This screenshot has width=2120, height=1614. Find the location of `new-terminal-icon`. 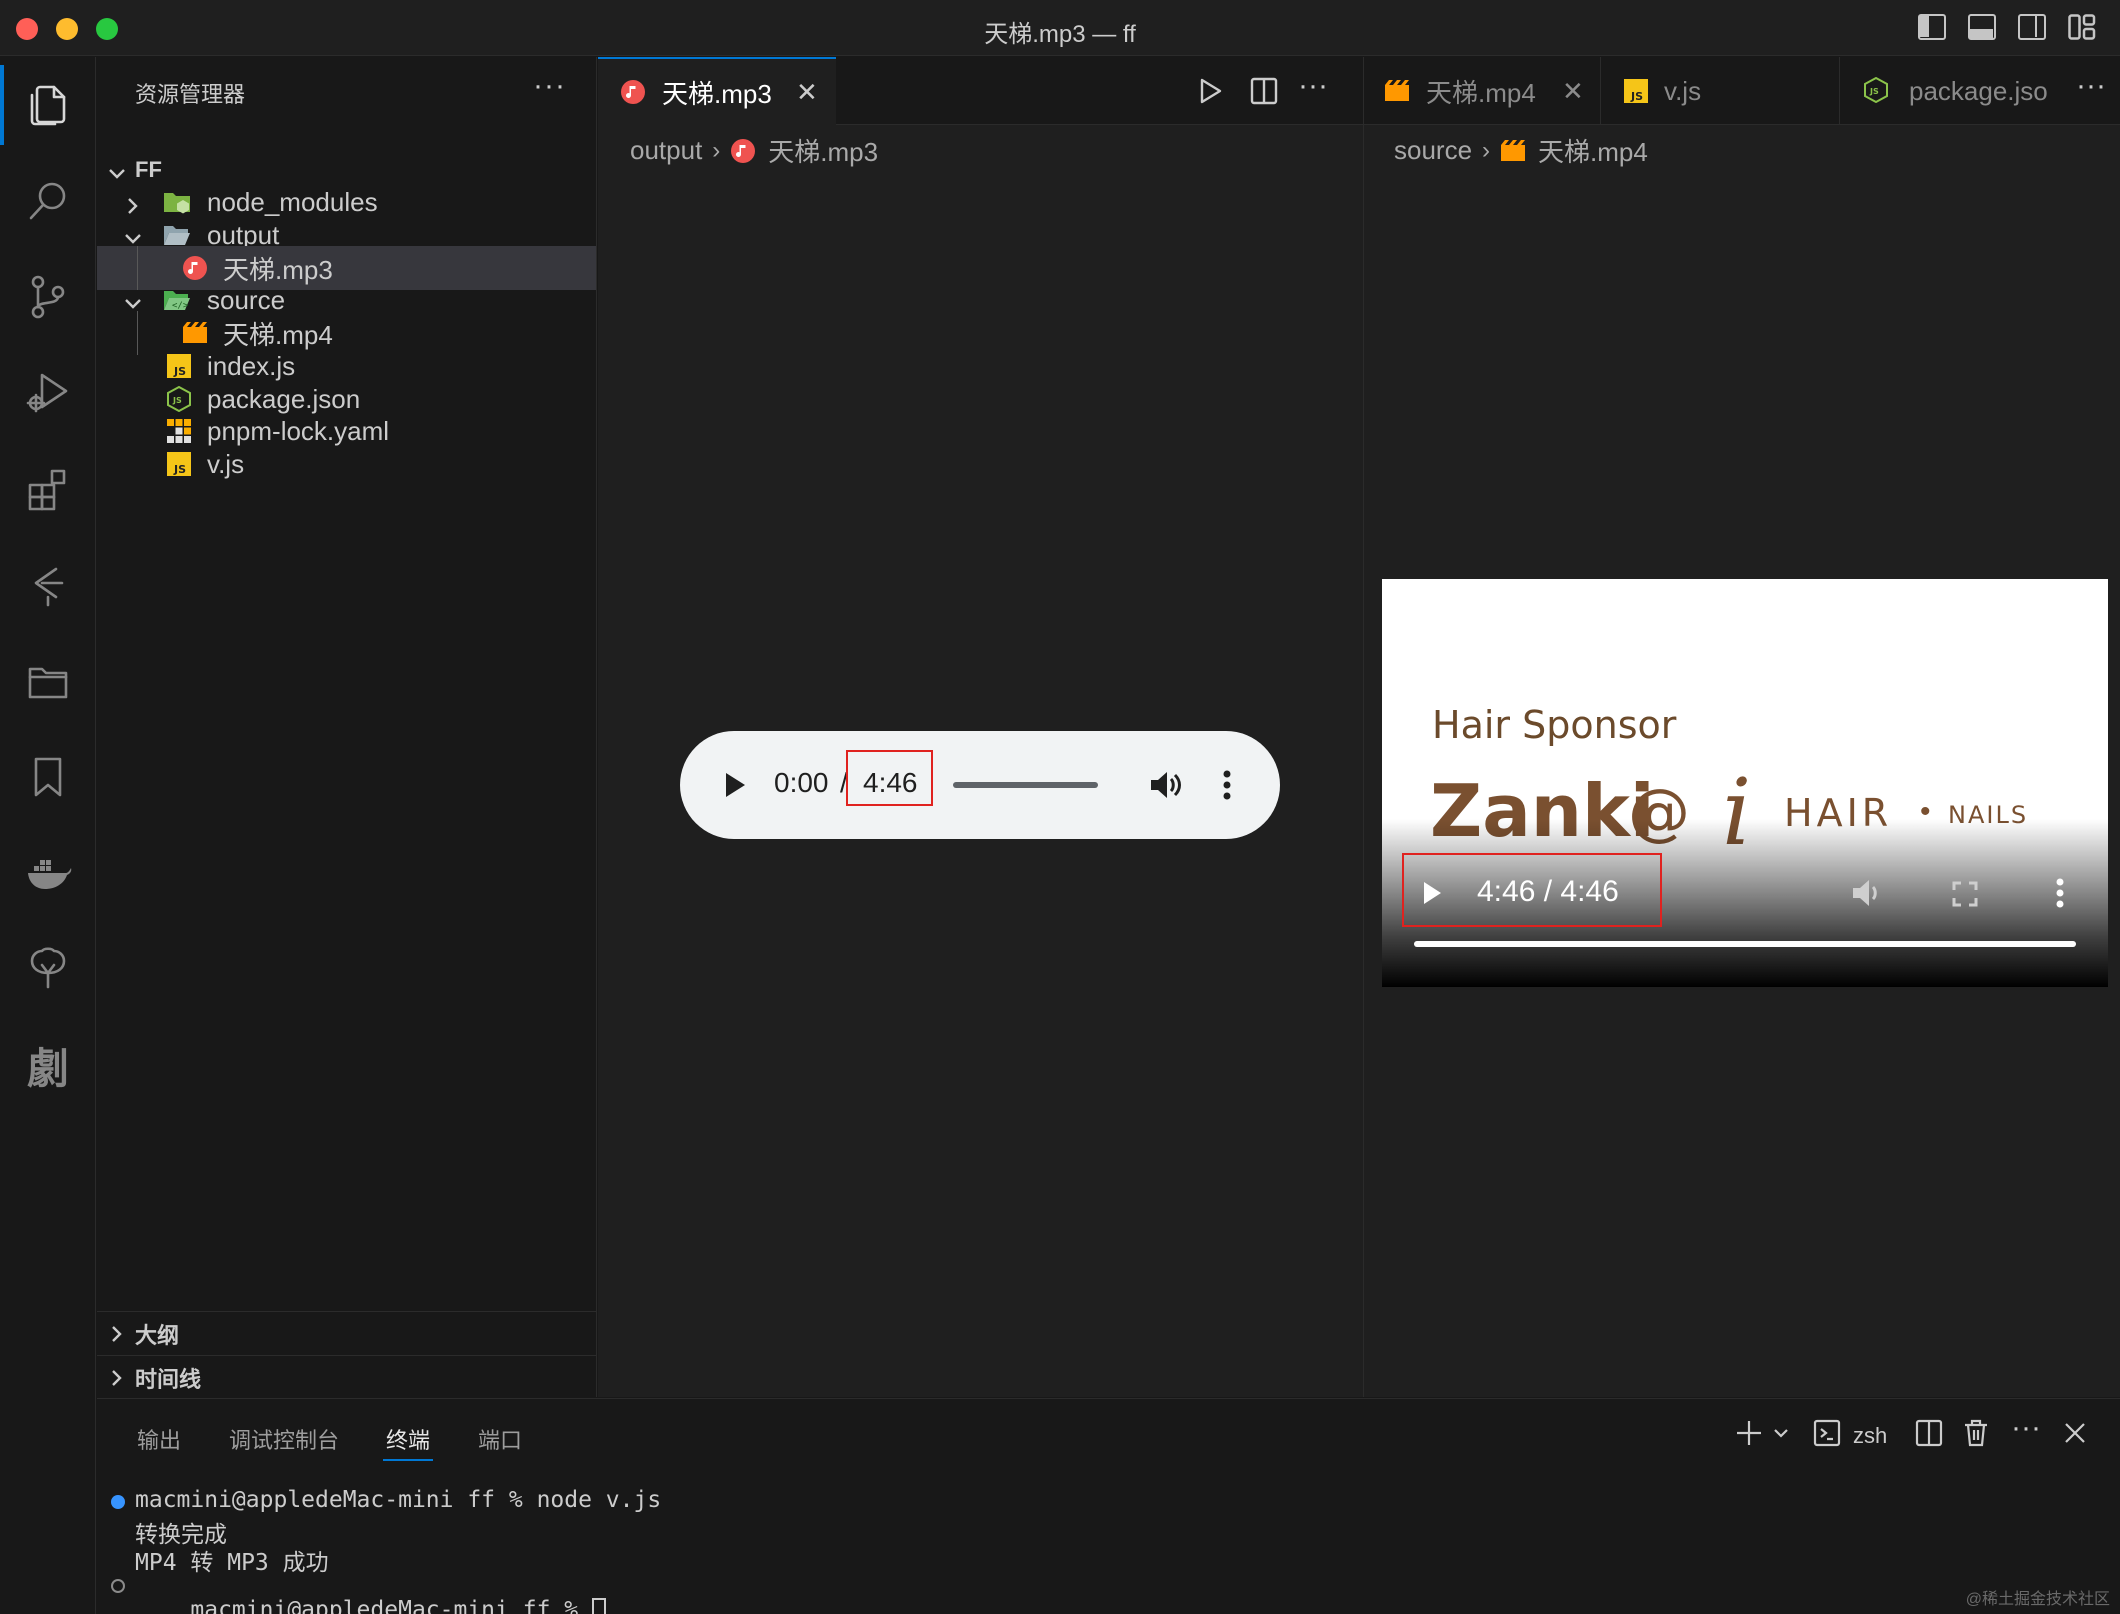

new-terminal-icon is located at coordinates (1749, 1435).